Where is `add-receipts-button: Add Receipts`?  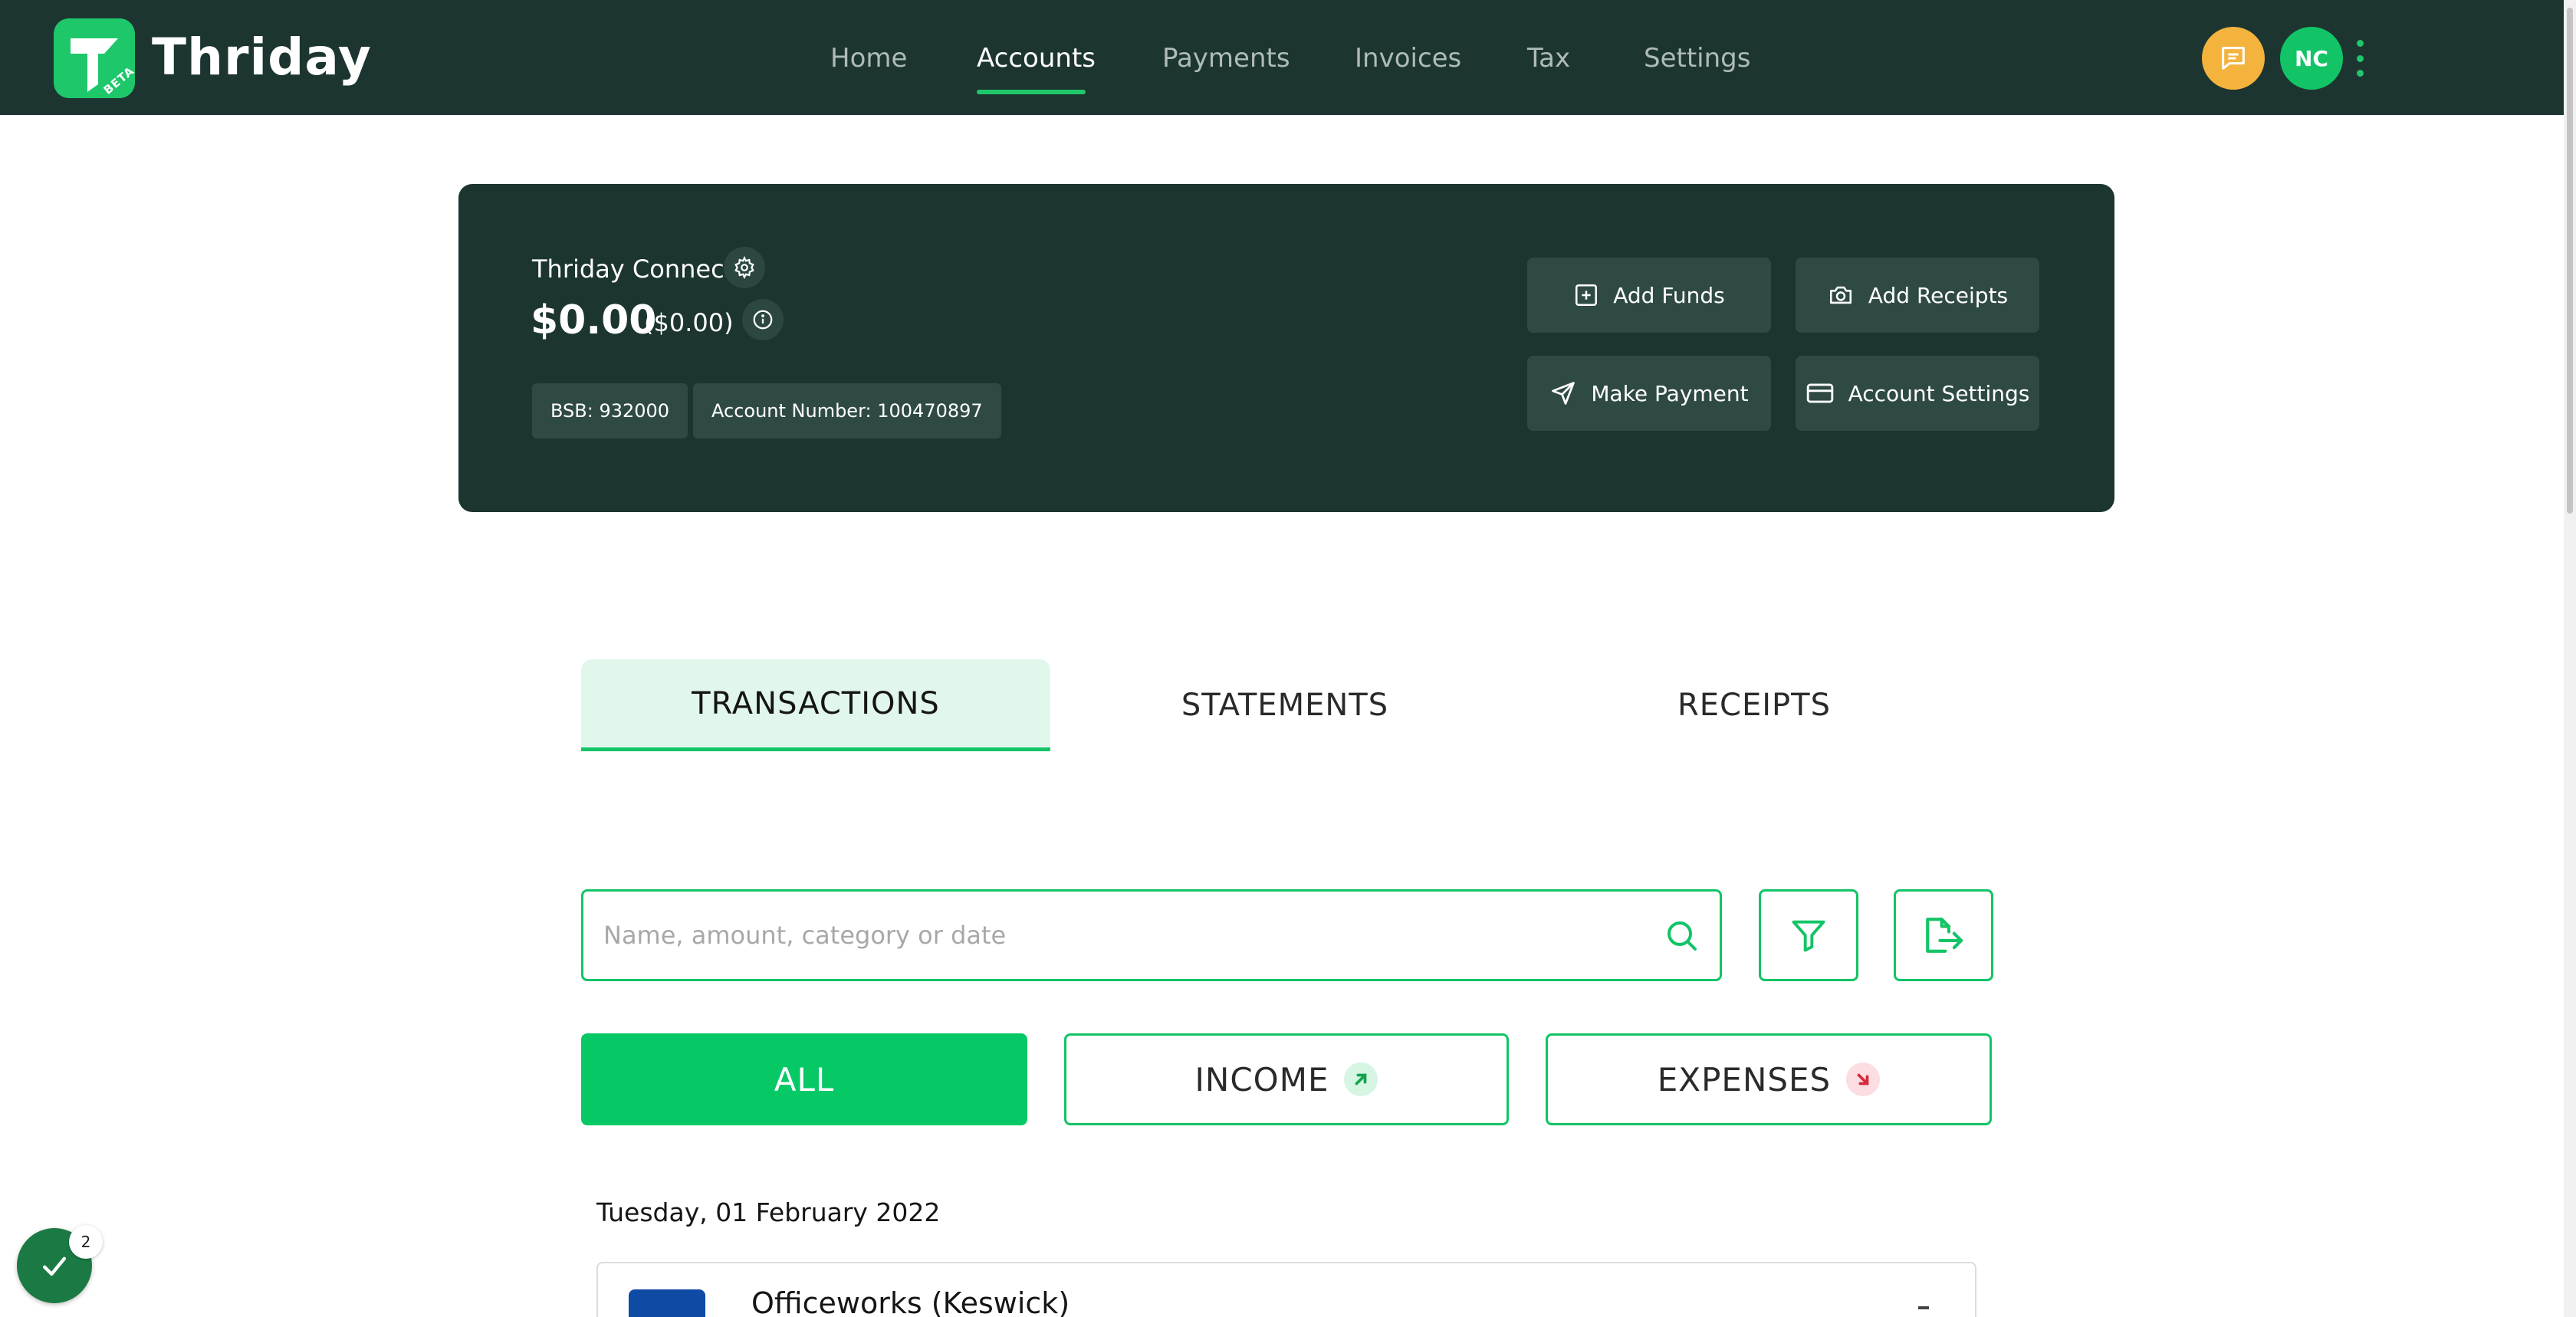 add-receipts-button: Add Receipts is located at coordinates (1917, 295).